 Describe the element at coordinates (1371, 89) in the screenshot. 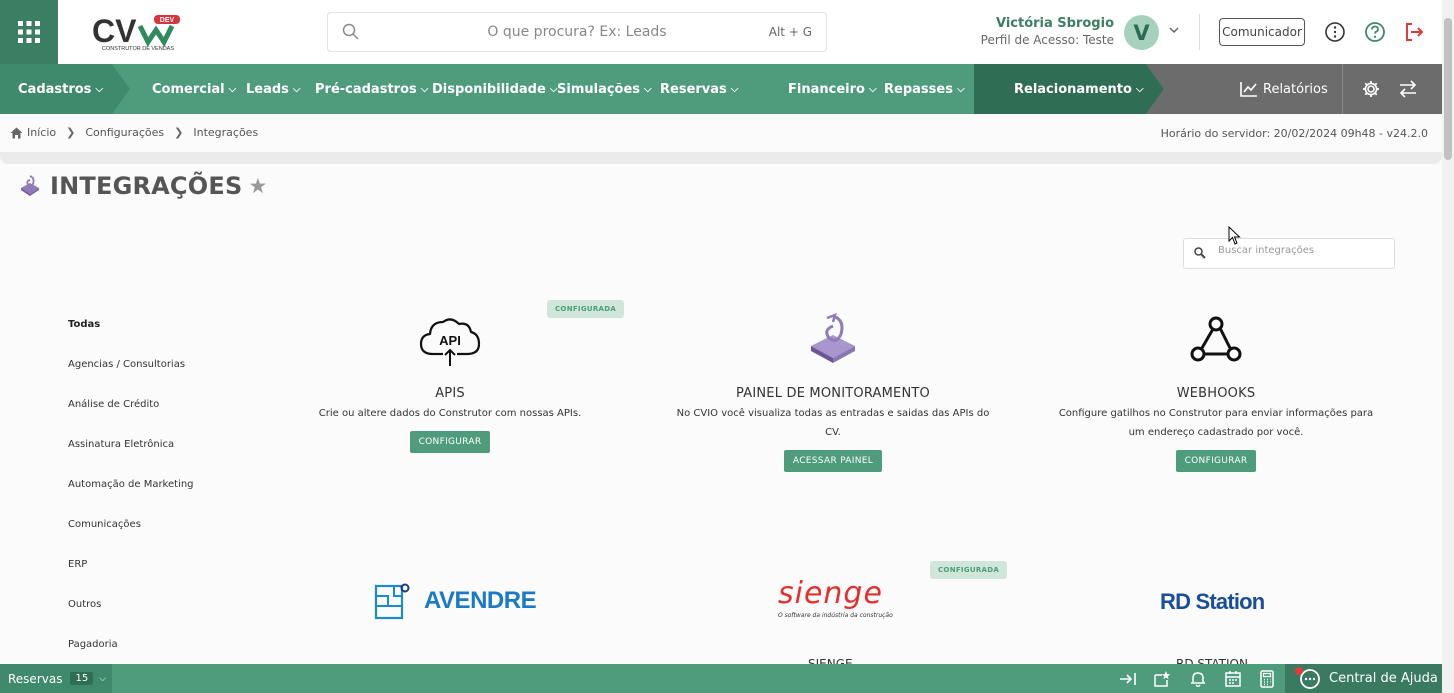

I see `gear-icon` at that location.